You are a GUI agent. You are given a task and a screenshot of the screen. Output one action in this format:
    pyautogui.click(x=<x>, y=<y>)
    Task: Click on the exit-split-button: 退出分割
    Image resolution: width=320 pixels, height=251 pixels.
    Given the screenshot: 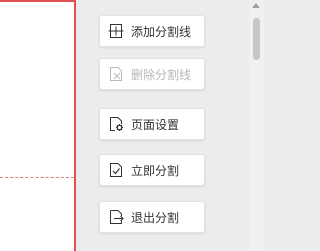 What is the action you would take?
    pyautogui.click(x=152, y=217)
    